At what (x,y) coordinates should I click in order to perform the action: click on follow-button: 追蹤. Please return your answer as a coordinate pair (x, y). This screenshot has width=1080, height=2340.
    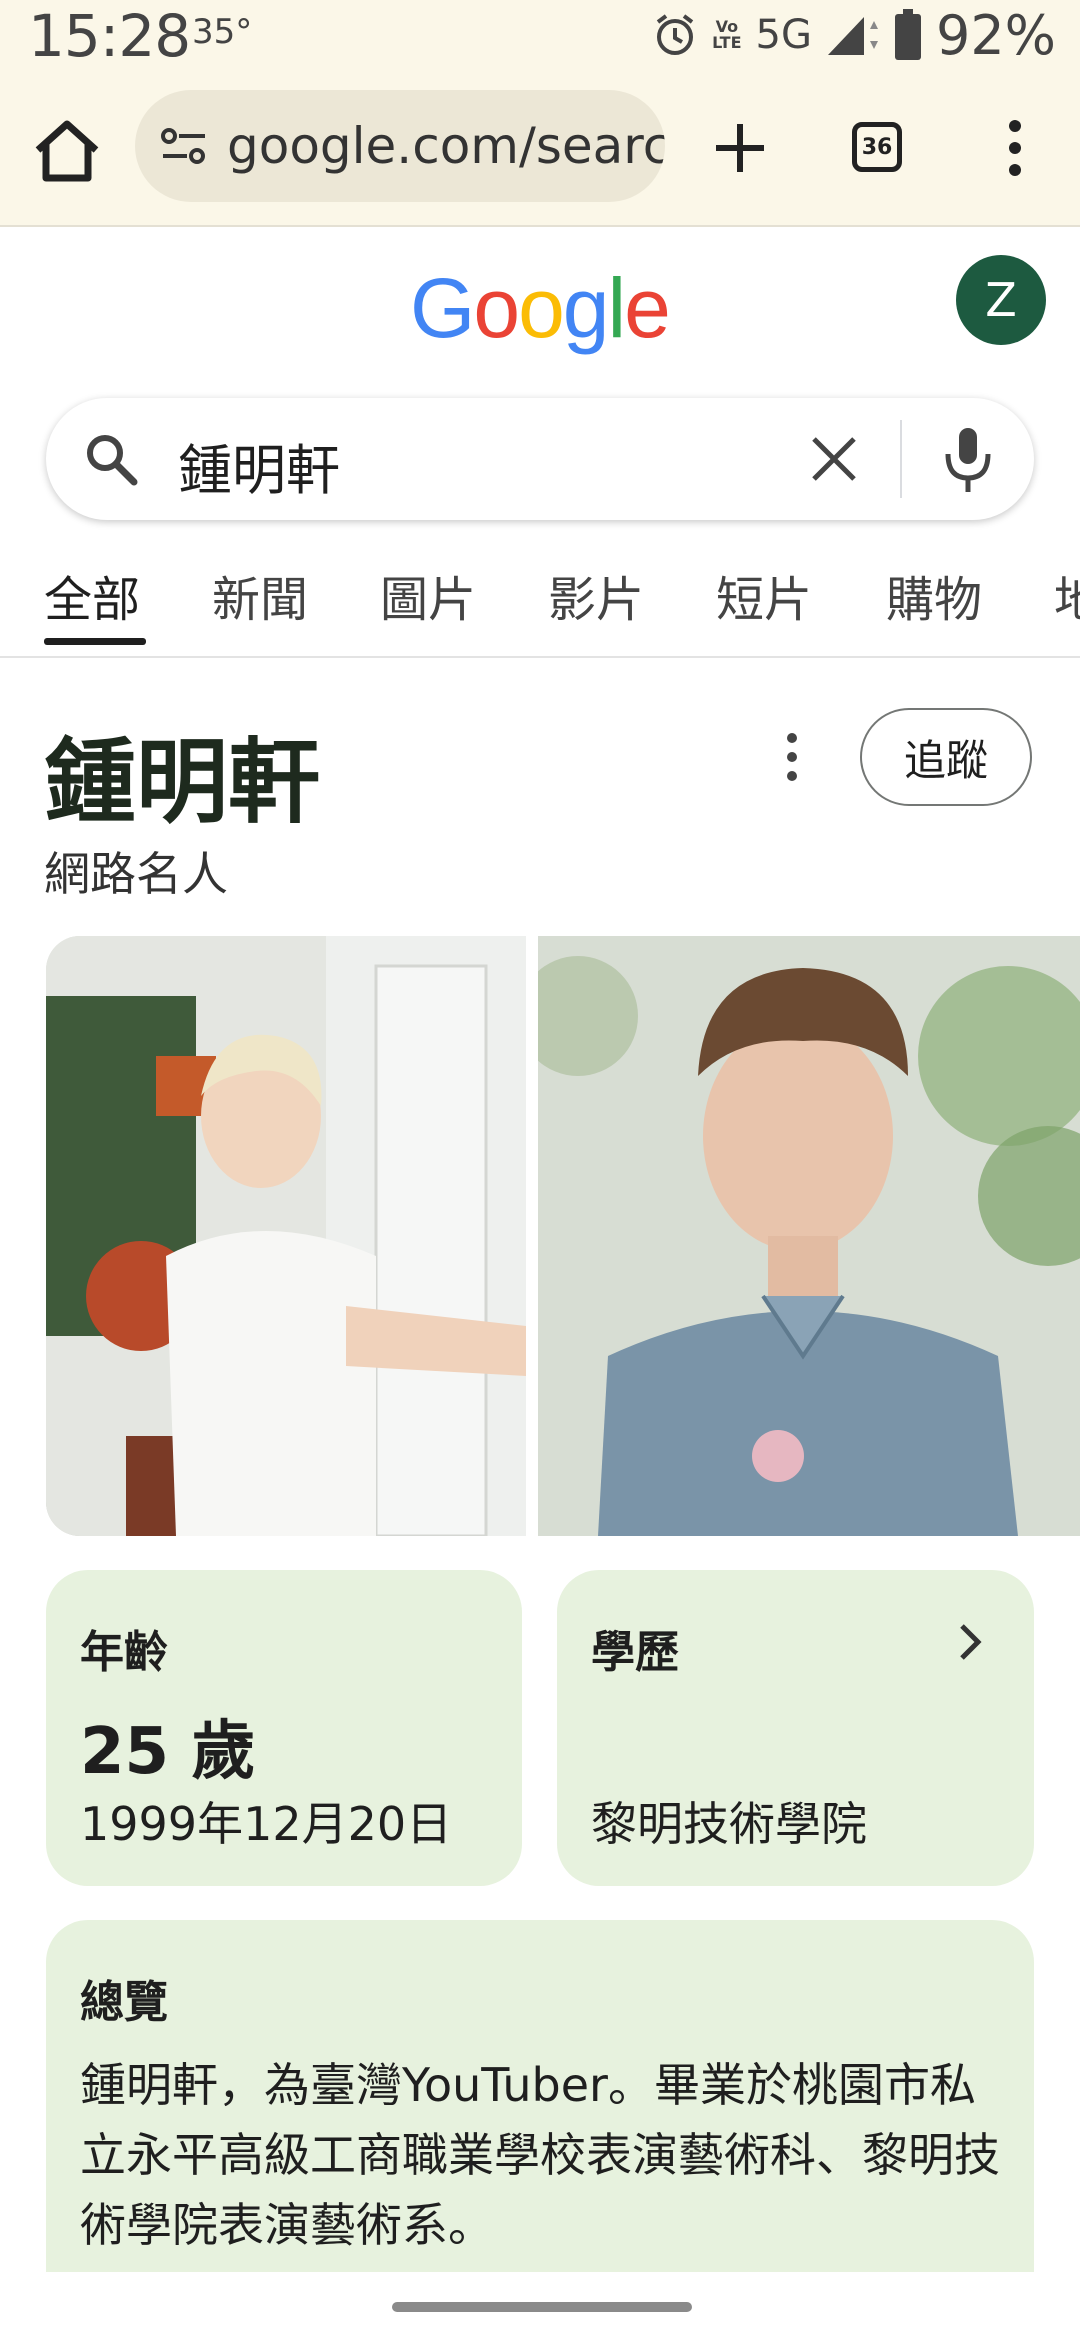
    Looking at the image, I should click on (946, 757).